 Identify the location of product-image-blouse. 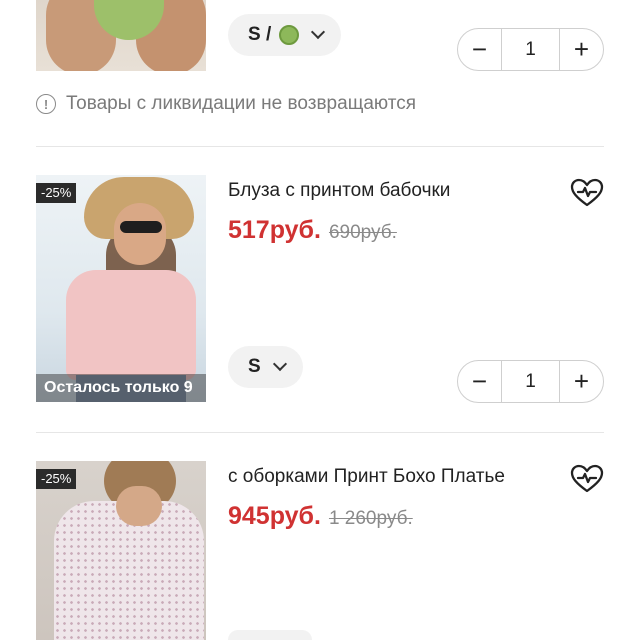
(121, 288).